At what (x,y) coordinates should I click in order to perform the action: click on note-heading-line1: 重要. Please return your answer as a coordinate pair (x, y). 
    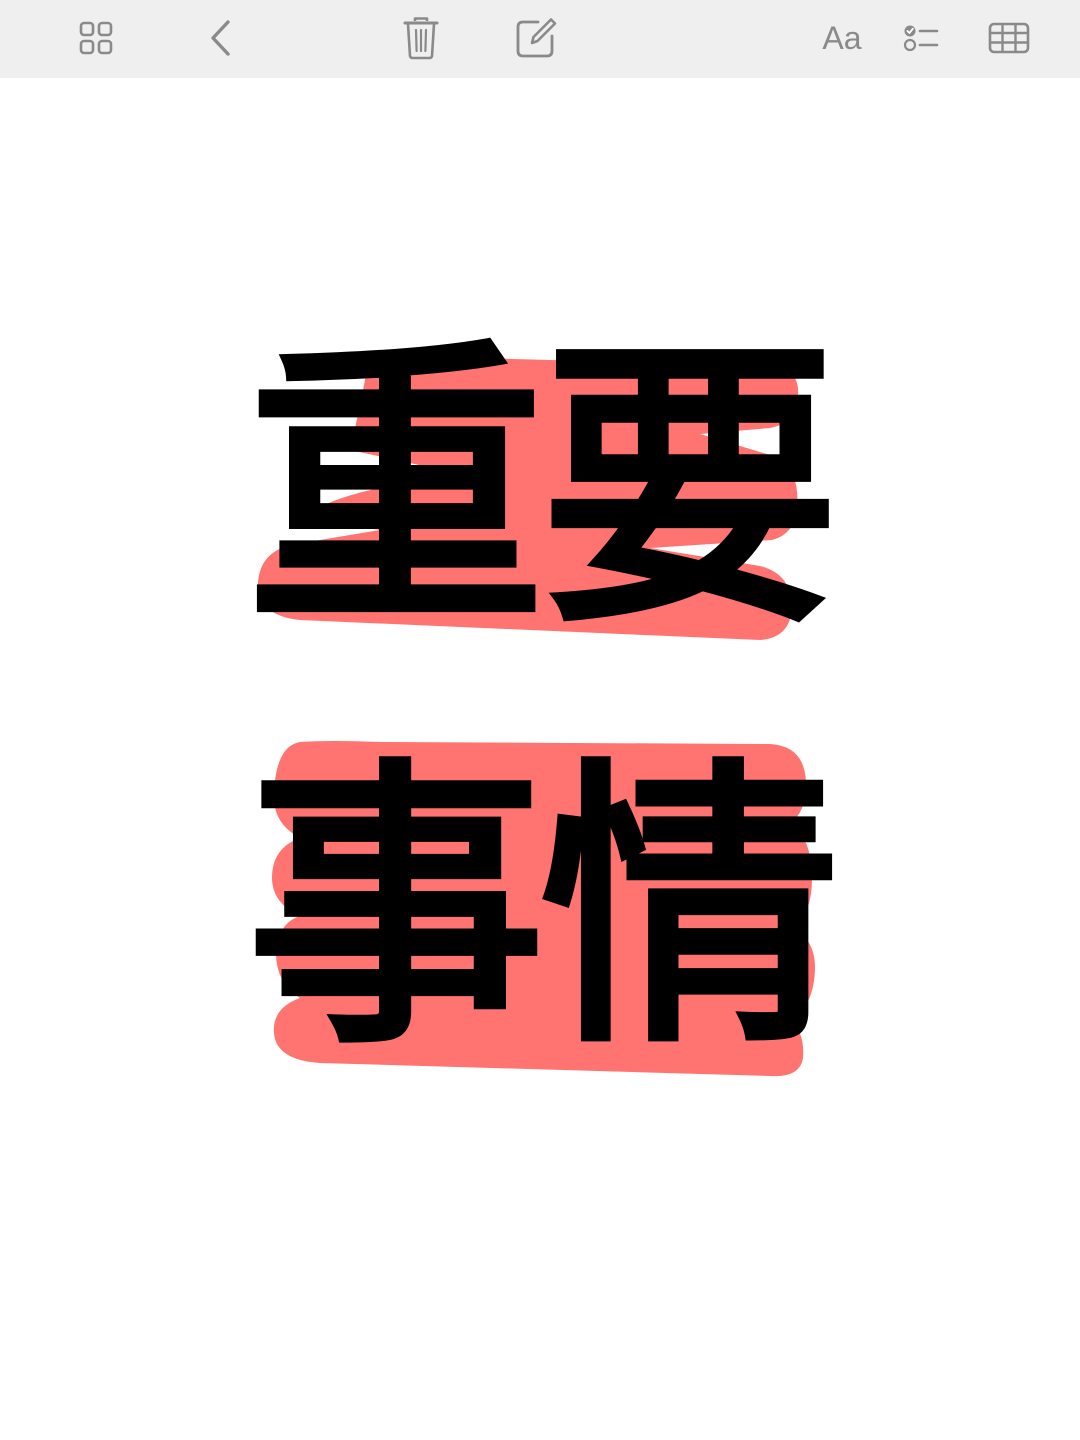
    Looking at the image, I should click on (543, 489).